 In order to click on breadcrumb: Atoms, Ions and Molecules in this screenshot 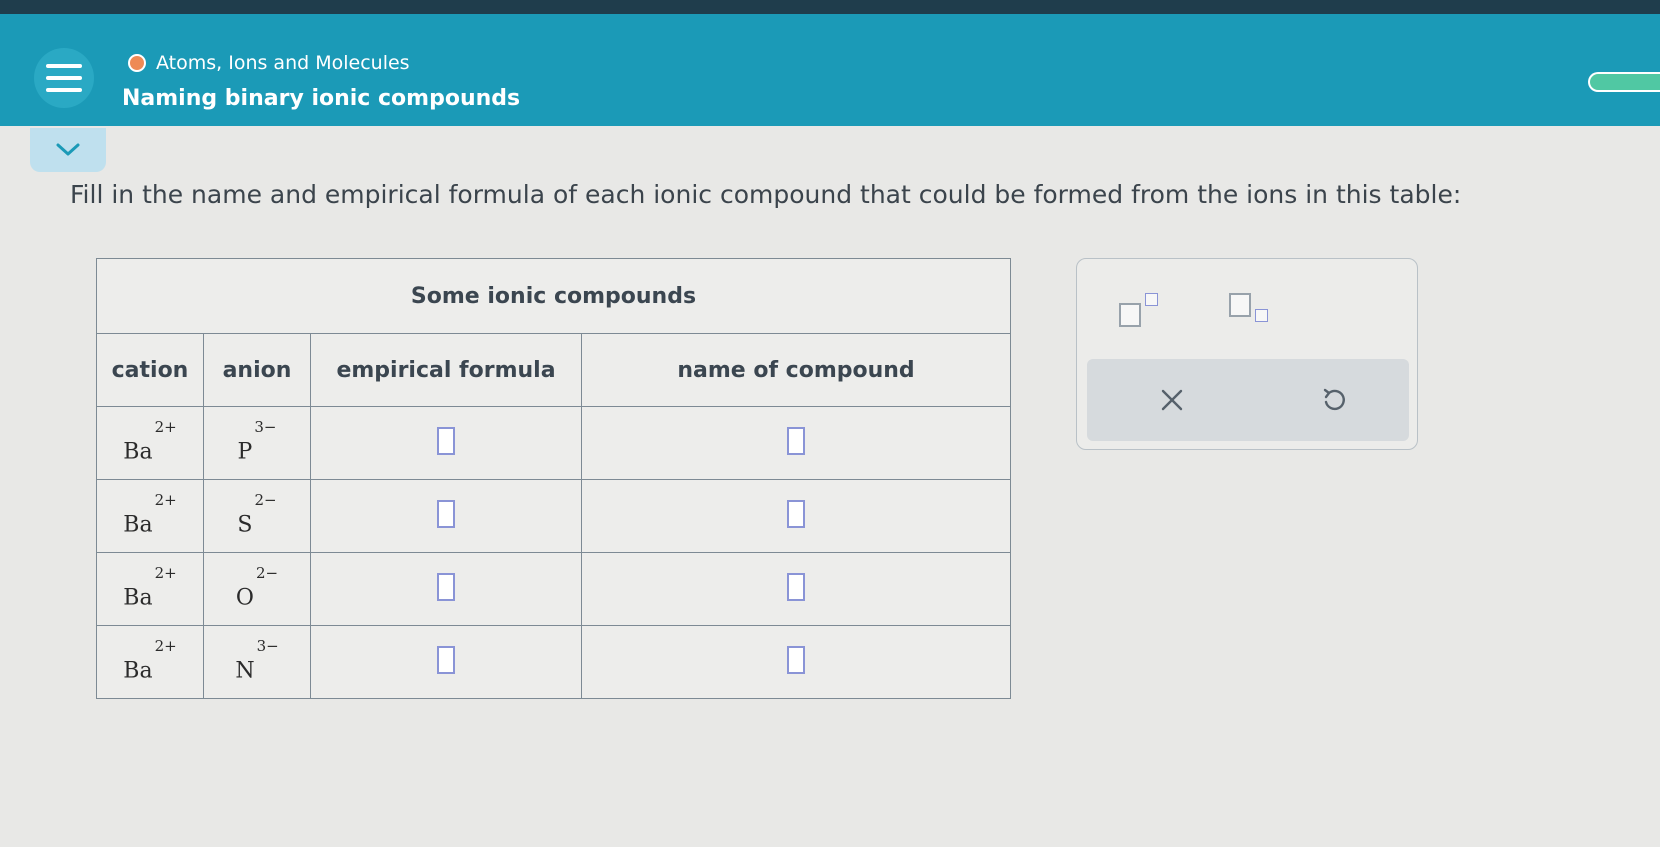, I will do `click(269, 63)`.